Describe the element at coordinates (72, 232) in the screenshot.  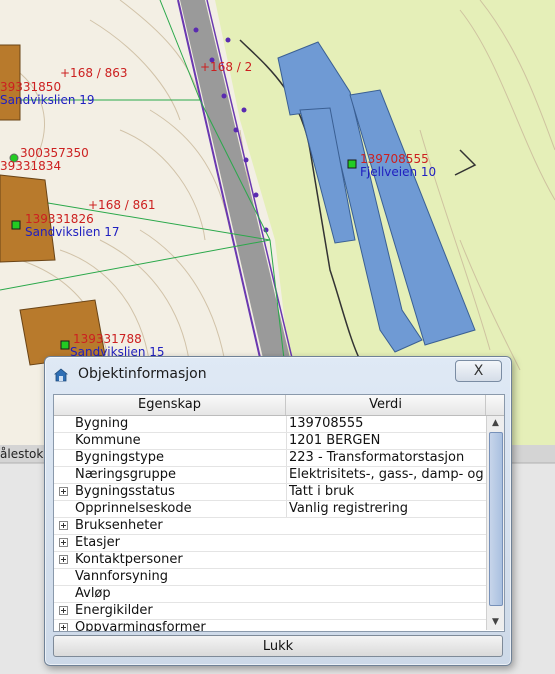
I see `address-label: Sandvikslien 17` at that location.